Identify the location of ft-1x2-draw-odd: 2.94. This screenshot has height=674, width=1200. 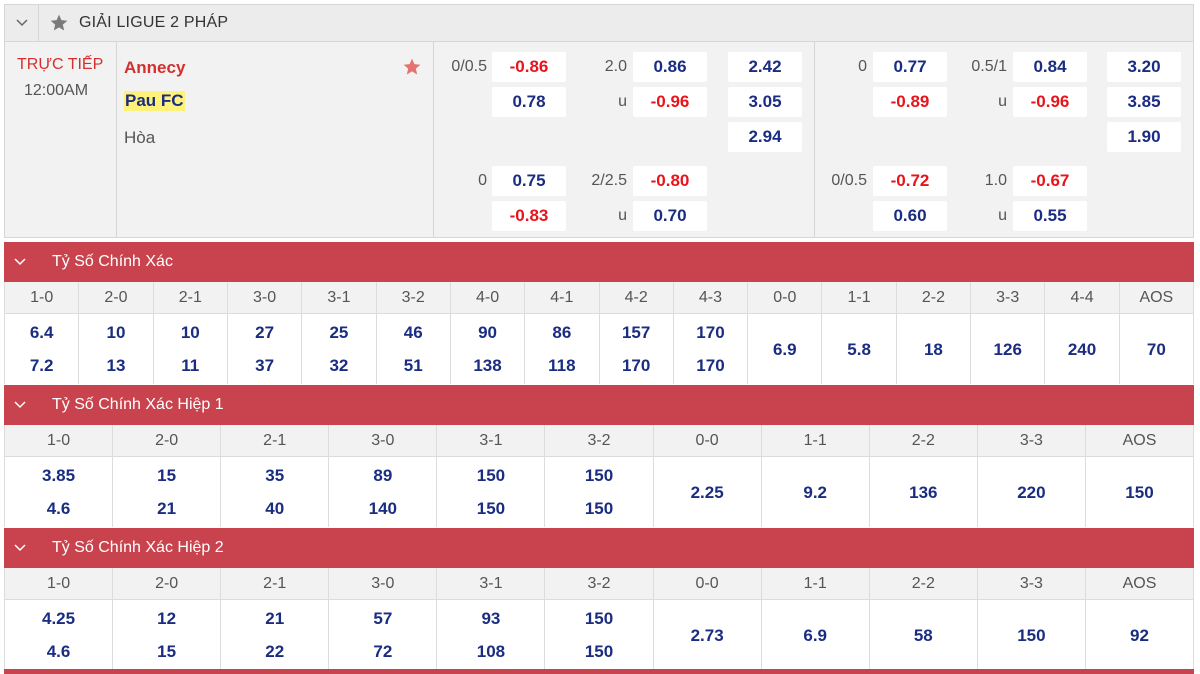
(765, 137).